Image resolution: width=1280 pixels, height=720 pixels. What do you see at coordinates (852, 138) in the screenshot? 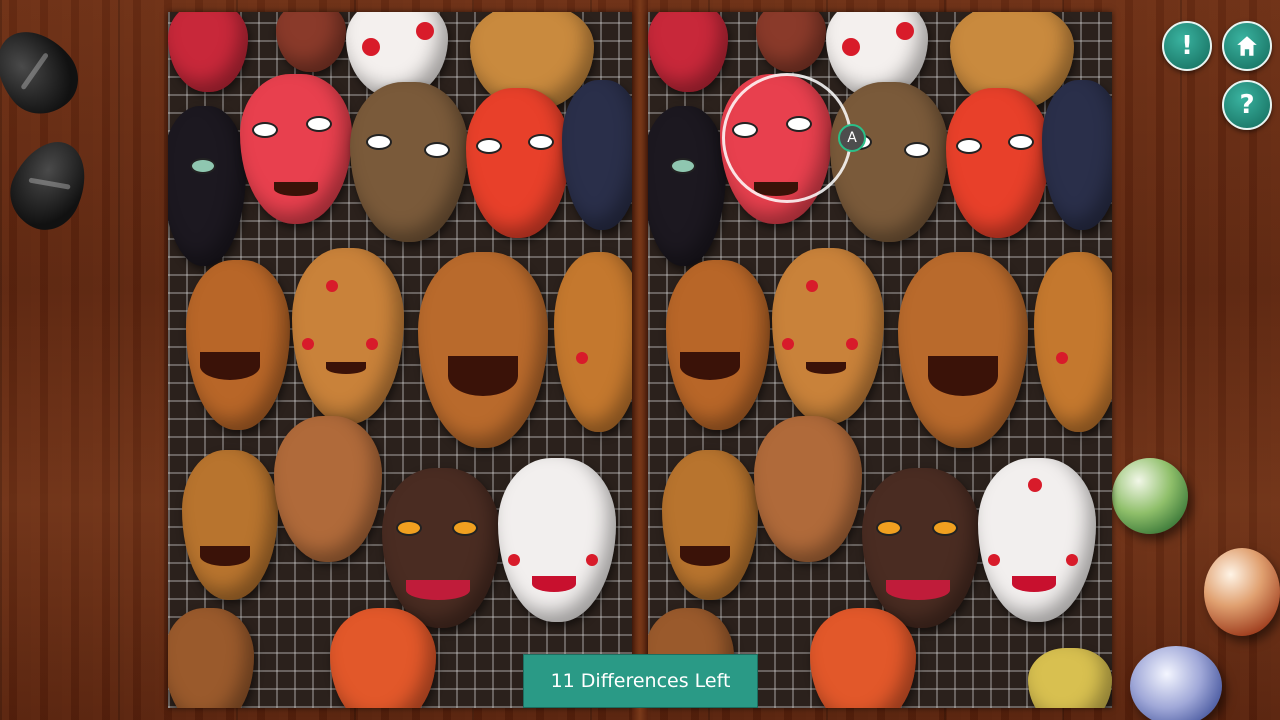
I see `hint-marker: A` at bounding box center [852, 138].